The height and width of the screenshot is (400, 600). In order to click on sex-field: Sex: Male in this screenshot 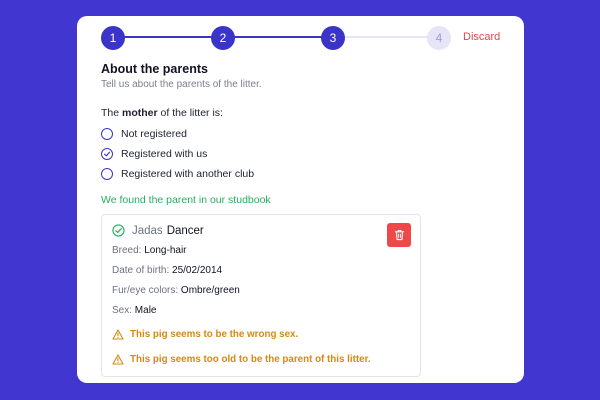, I will do `click(134, 310)`.